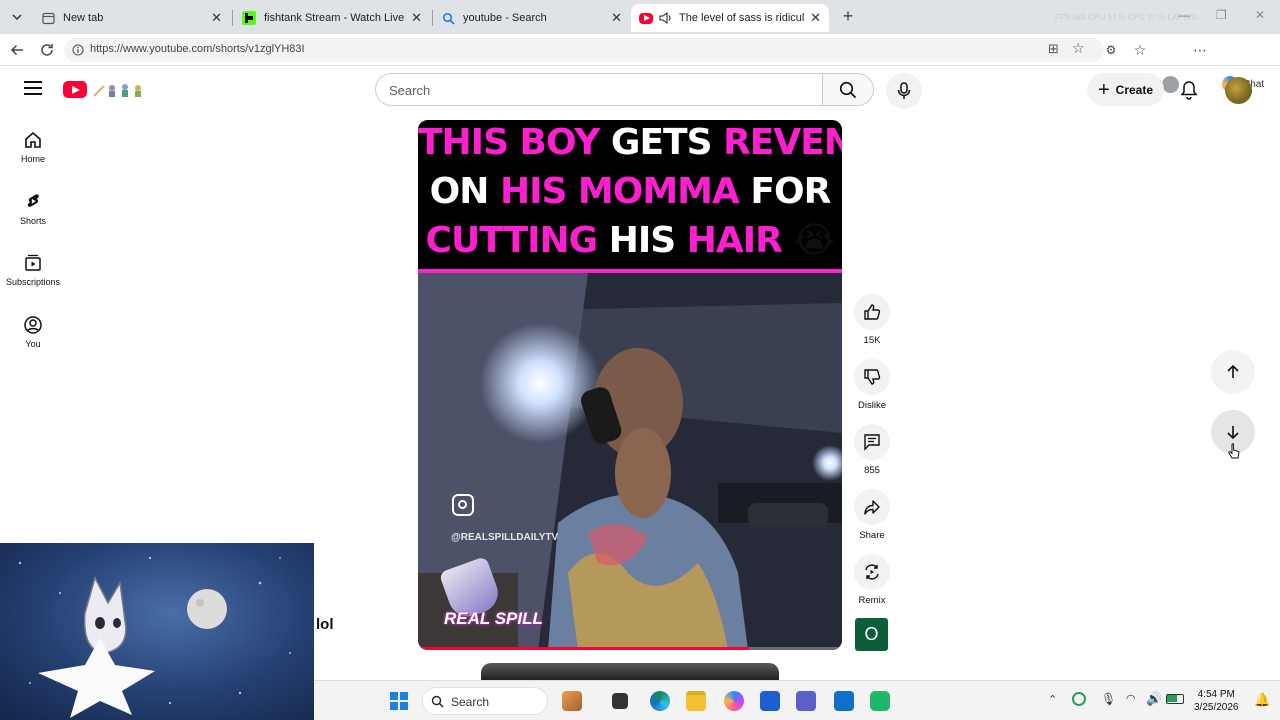 Image resolution: width=1280 pixels, height=720 pixels. I want to click on youtube-logo, so click(106, 90).